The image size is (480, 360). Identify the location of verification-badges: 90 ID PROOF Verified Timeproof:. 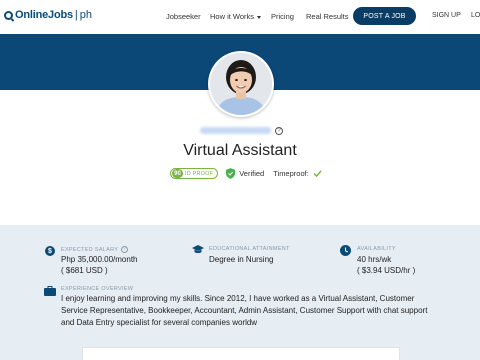
(246, 173).